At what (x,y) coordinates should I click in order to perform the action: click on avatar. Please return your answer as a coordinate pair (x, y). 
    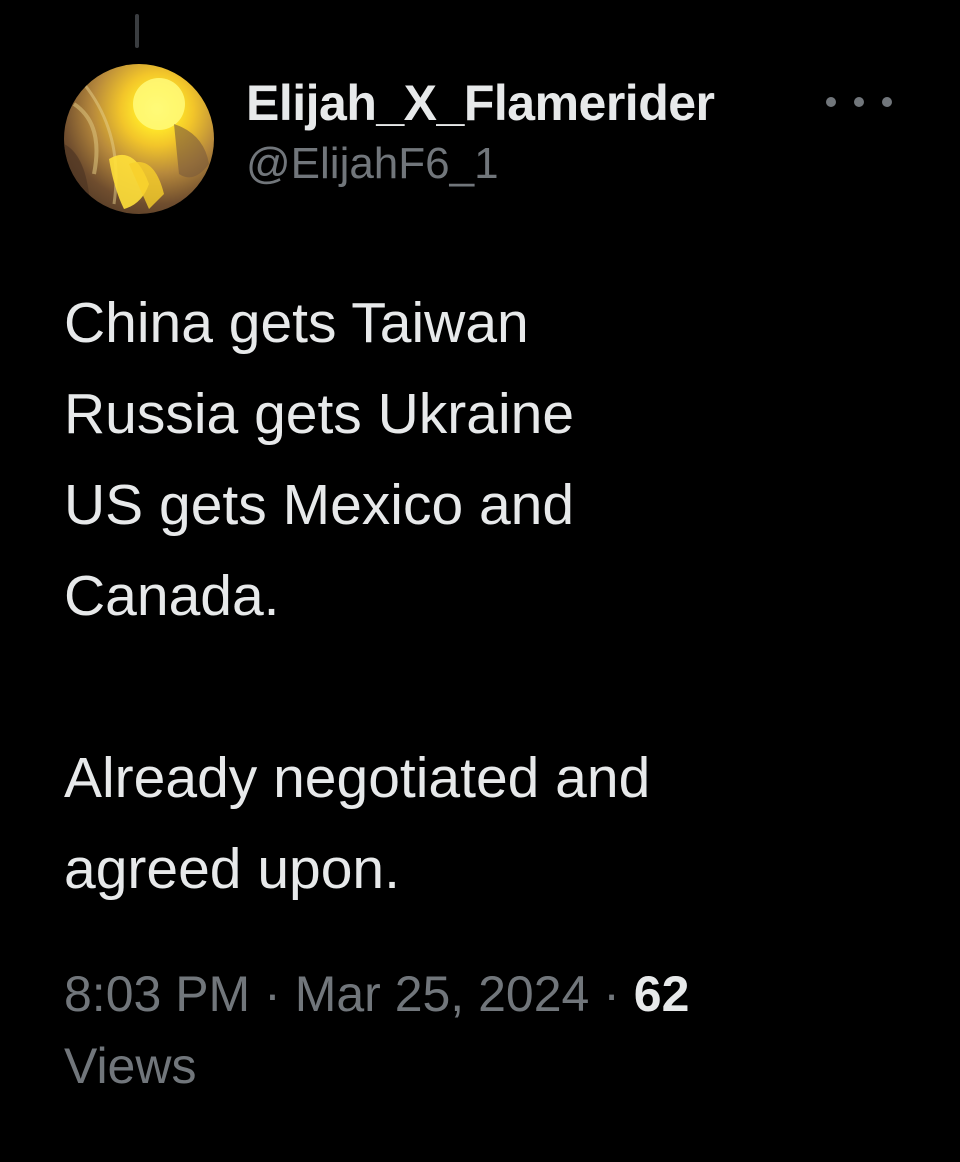
    Looking at the image, I should click on (139, 139).